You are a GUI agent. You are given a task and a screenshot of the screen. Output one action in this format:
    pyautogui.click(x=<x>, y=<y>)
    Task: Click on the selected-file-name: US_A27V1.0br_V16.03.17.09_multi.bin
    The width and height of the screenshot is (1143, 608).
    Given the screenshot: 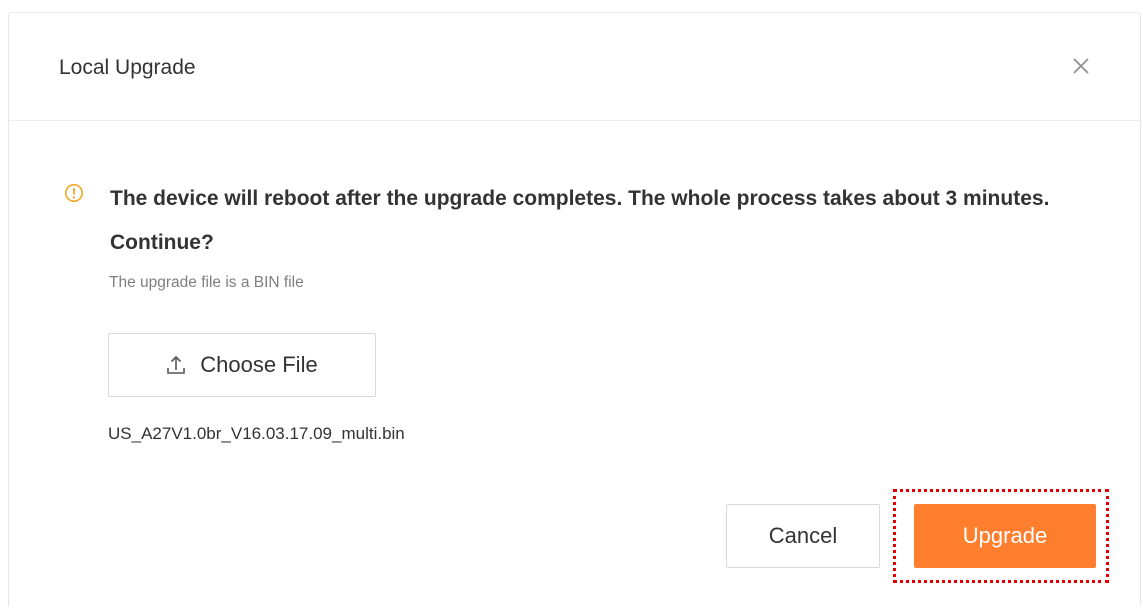 What is the action you would take?
    pyautogui.click(x=256, y=433)
    